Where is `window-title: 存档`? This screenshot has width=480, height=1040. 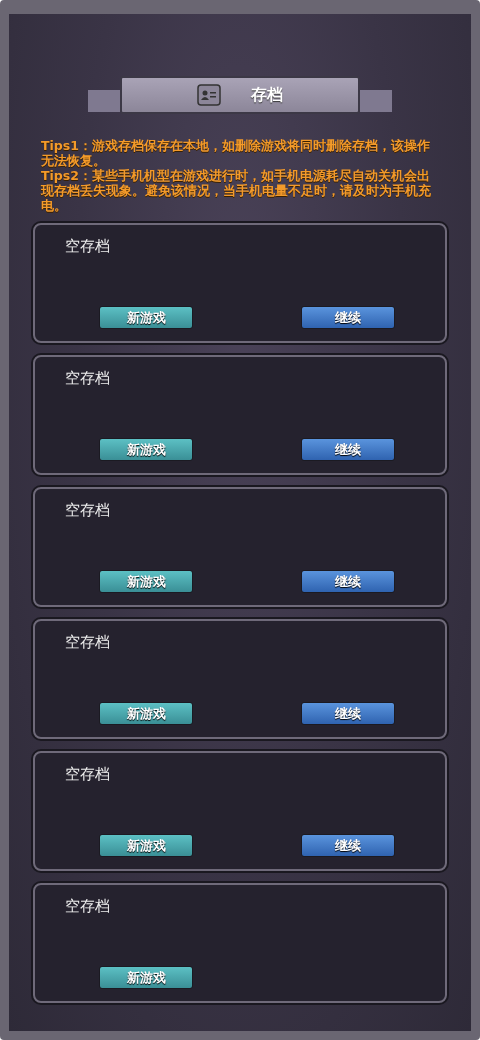
window-title: 存档 is located at coordinates (267, 95).